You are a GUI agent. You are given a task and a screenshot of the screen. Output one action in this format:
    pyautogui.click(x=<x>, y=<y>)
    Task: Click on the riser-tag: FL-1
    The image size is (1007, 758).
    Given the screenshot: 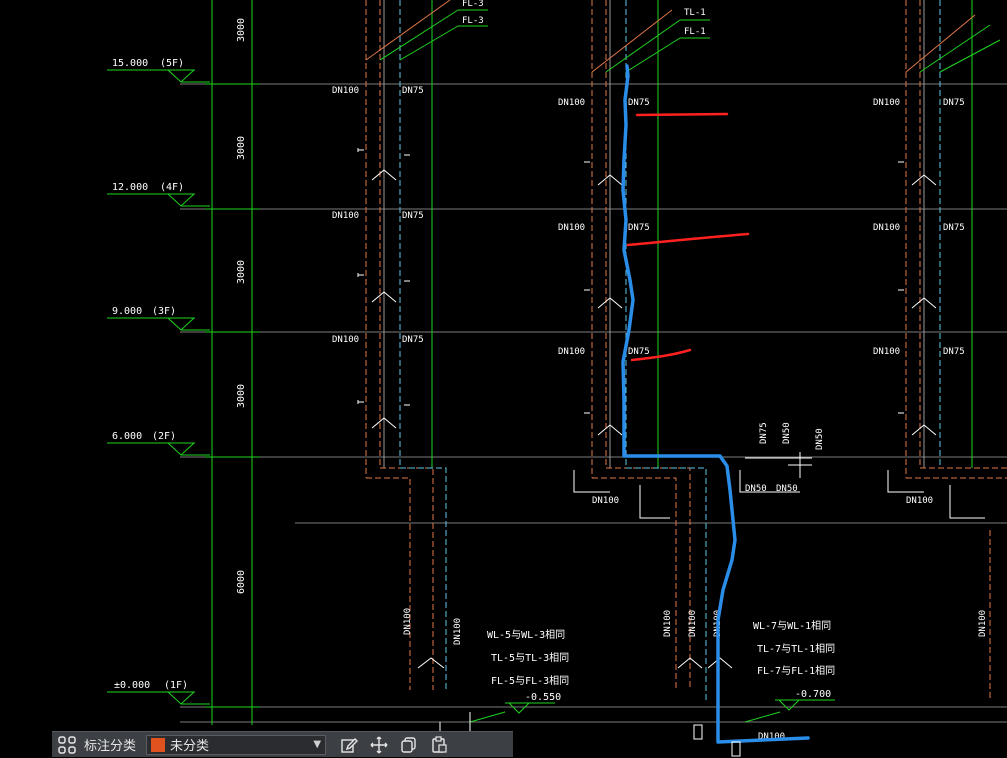 What is the action you would take?
    pyautogui.click(x=695, y=32)
    